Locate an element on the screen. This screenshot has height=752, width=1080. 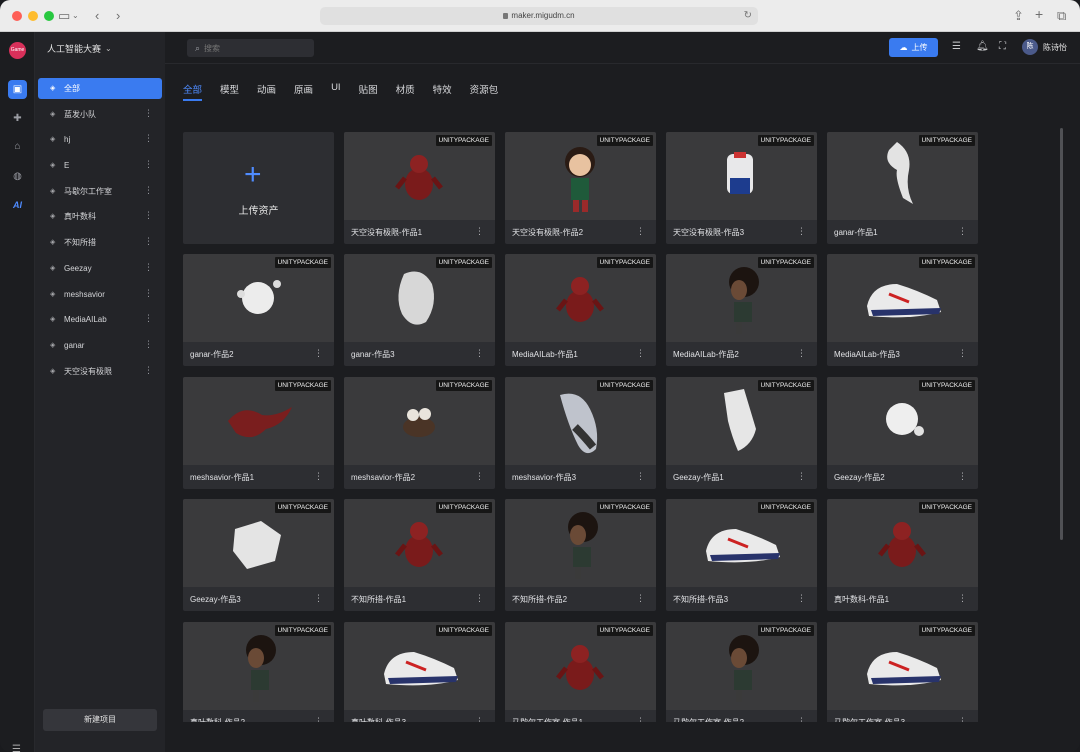
asset-card: UNITYPACKAGE 真叶数科-作品2 ⋮ is located at coordinates (258, 672).